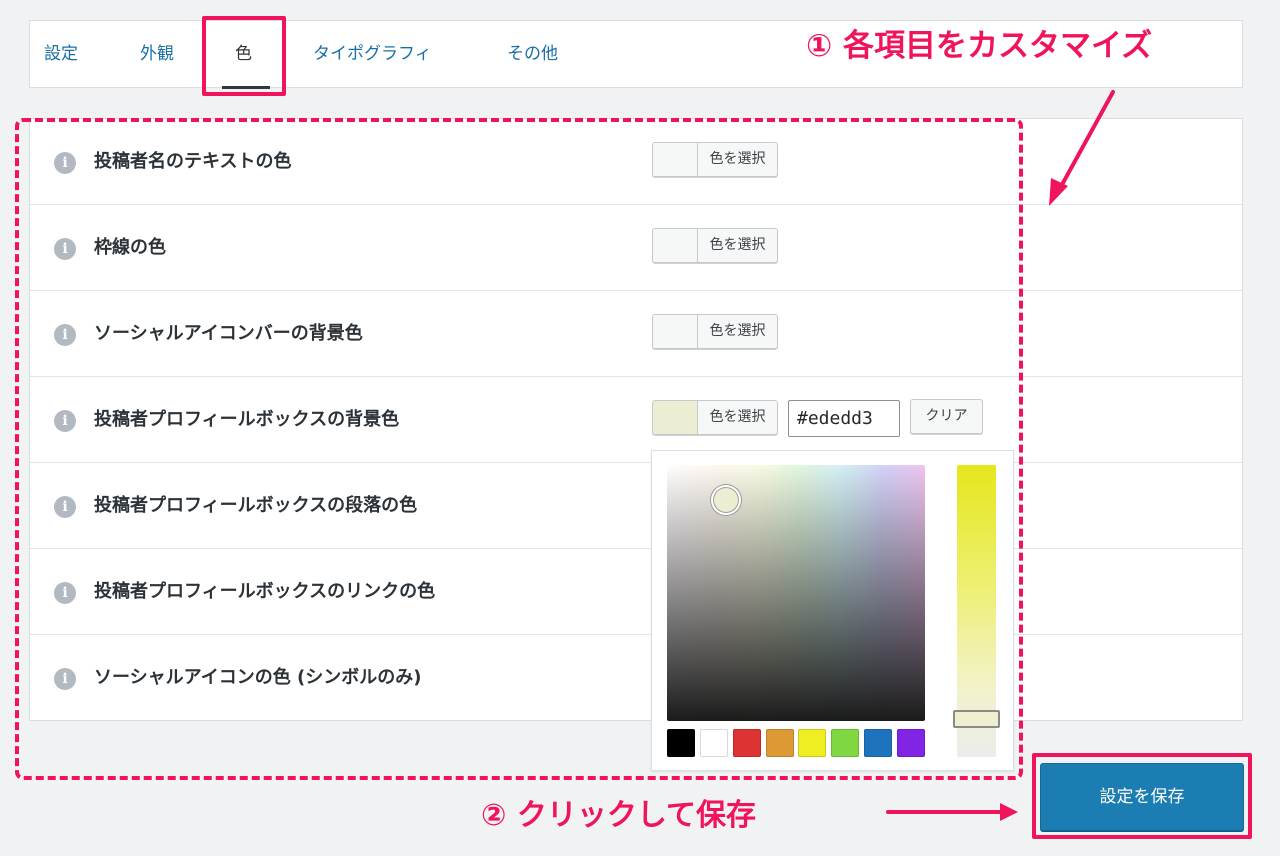  Describe the element at coordinates (952, 812) in the screenshot. I see `arrow-icon-step2` at that location.